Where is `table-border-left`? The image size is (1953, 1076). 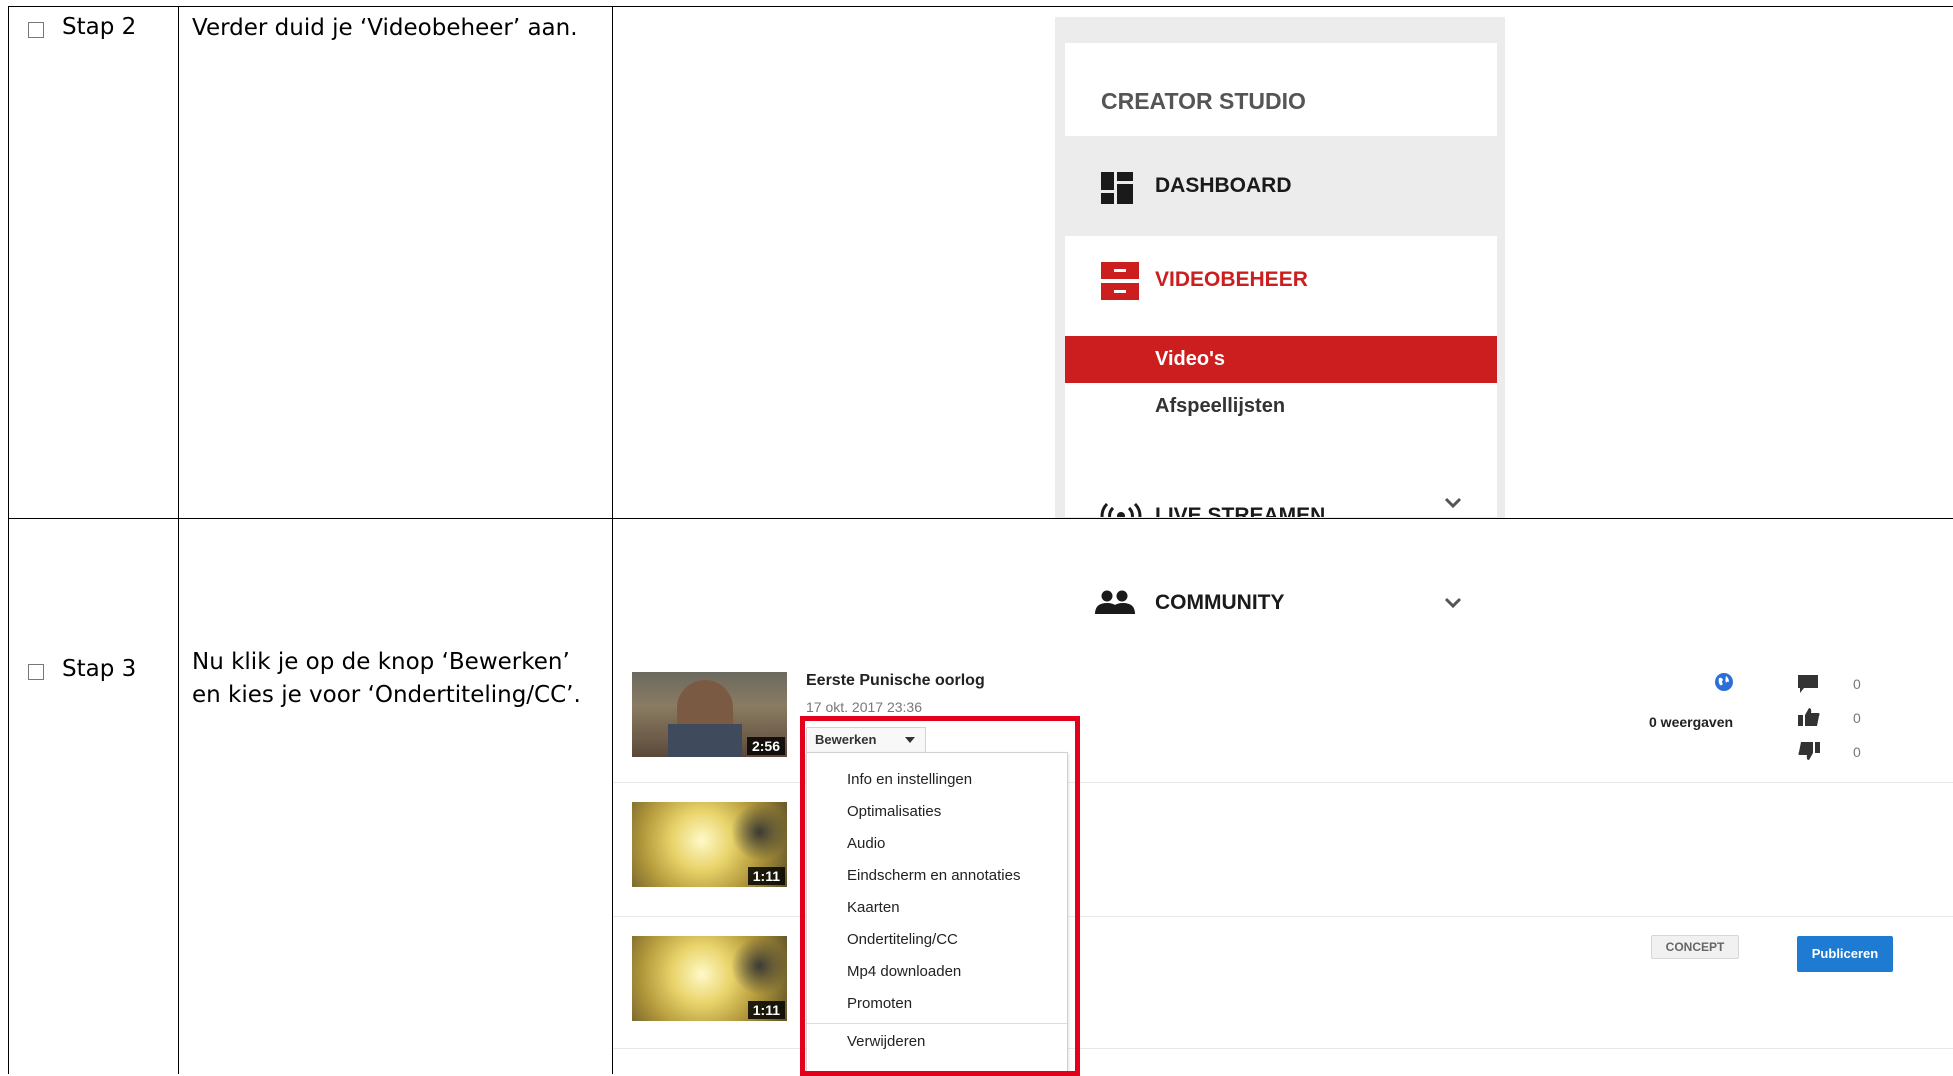 table-border-left is located at coordinates (8, 540).